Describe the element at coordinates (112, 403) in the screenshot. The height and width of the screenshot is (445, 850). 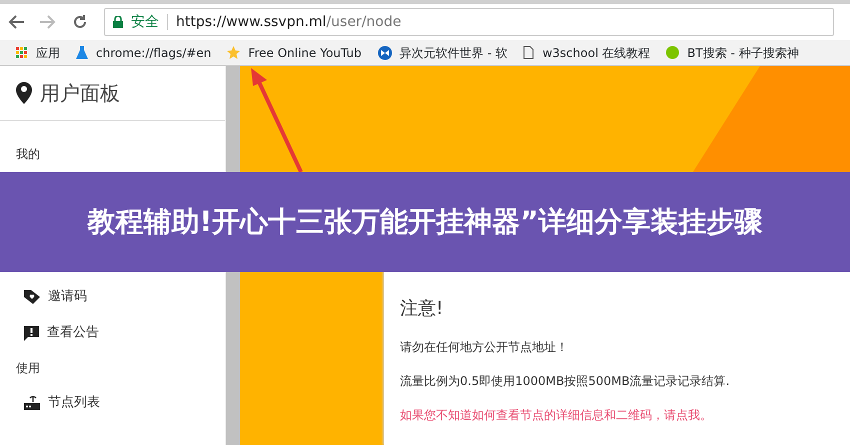
I see `sidebar-item: 节点列表` at that location.